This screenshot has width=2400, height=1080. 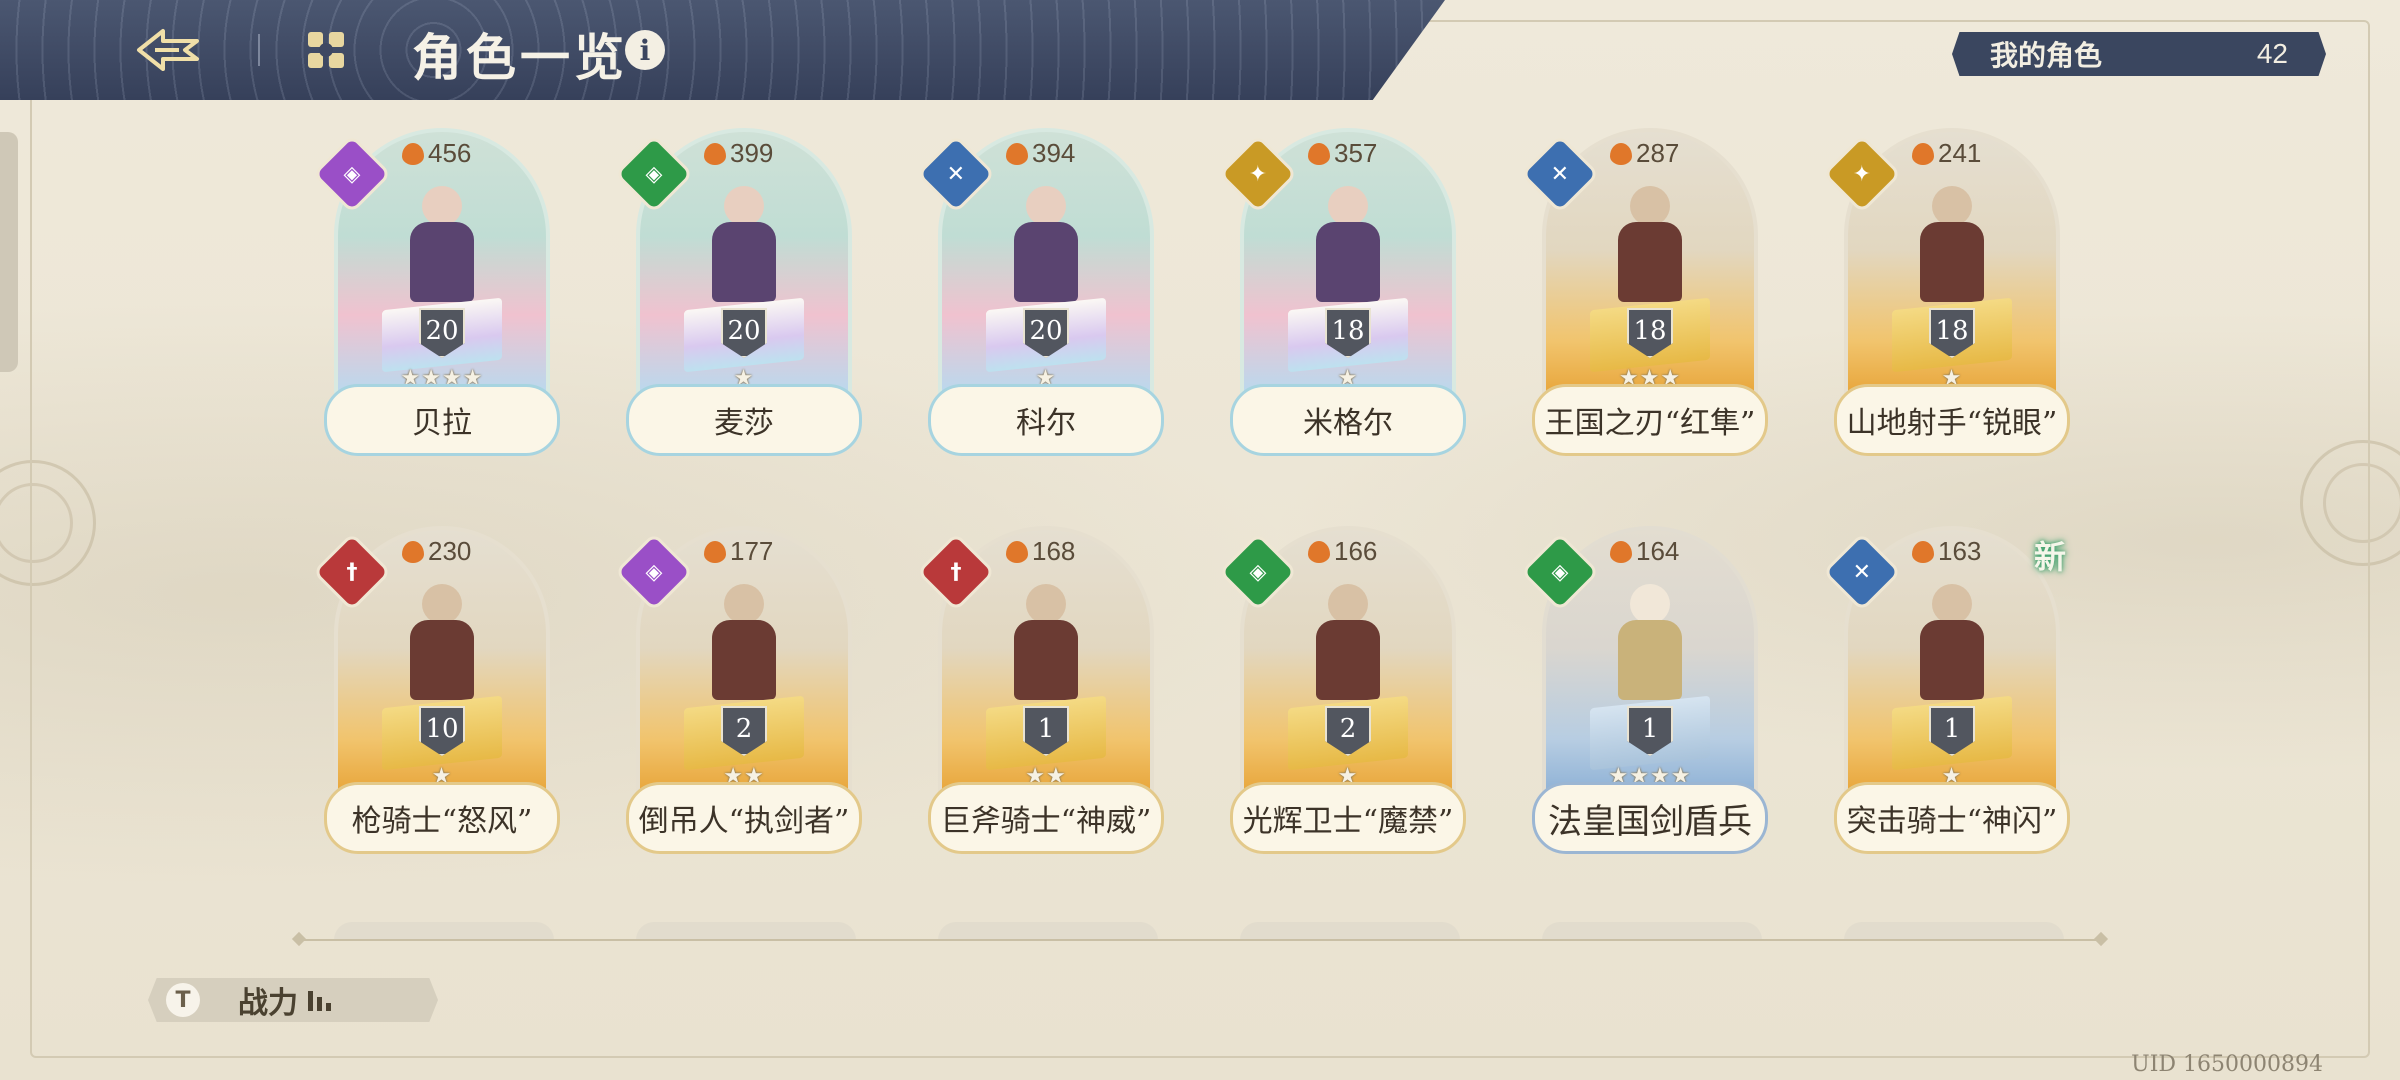 I want to click on character-name: 巨斧骑士“神威”, so click(x=1046, y=818).